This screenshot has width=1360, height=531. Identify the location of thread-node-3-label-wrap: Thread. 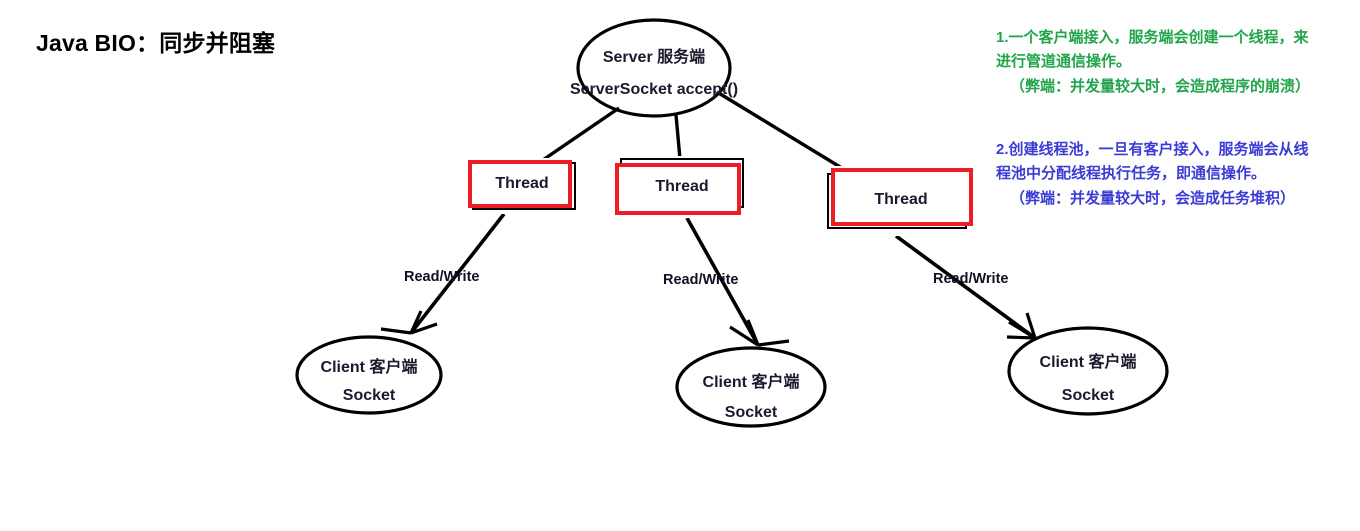
(901, 200).